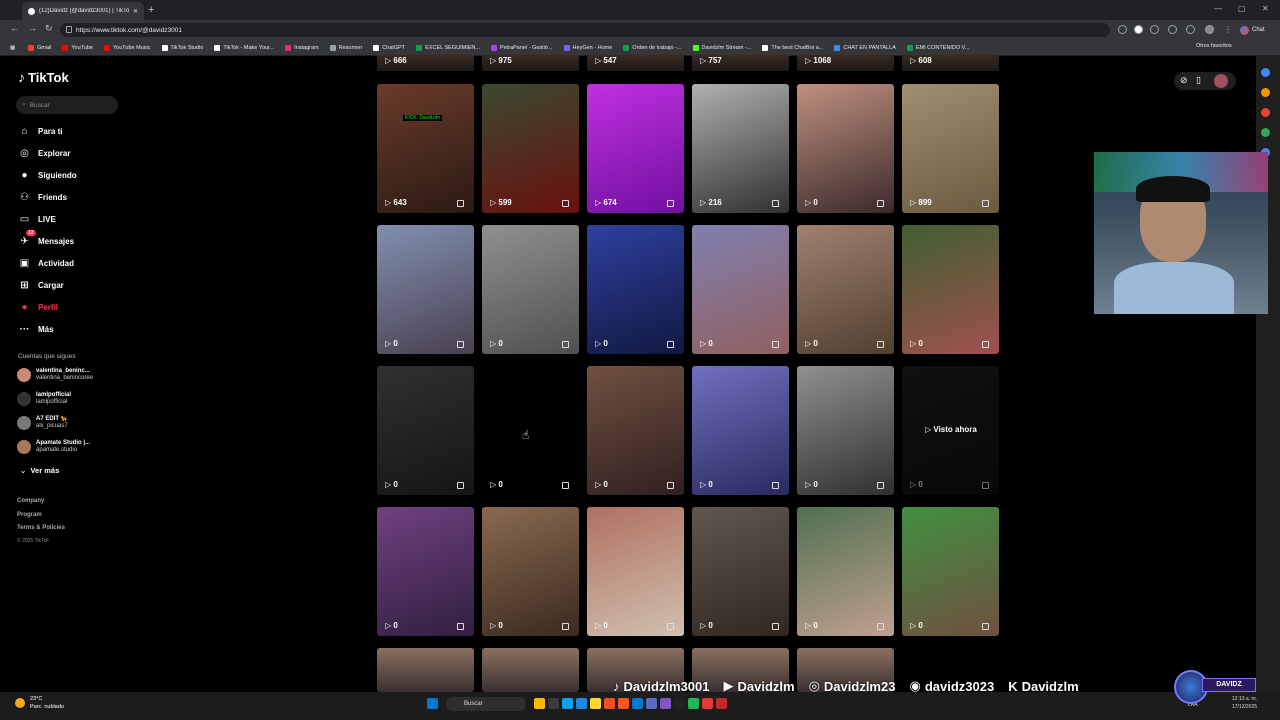 The image size is (1280, 720). I want to click on nav-más: ··· Más, so click(36, 329).